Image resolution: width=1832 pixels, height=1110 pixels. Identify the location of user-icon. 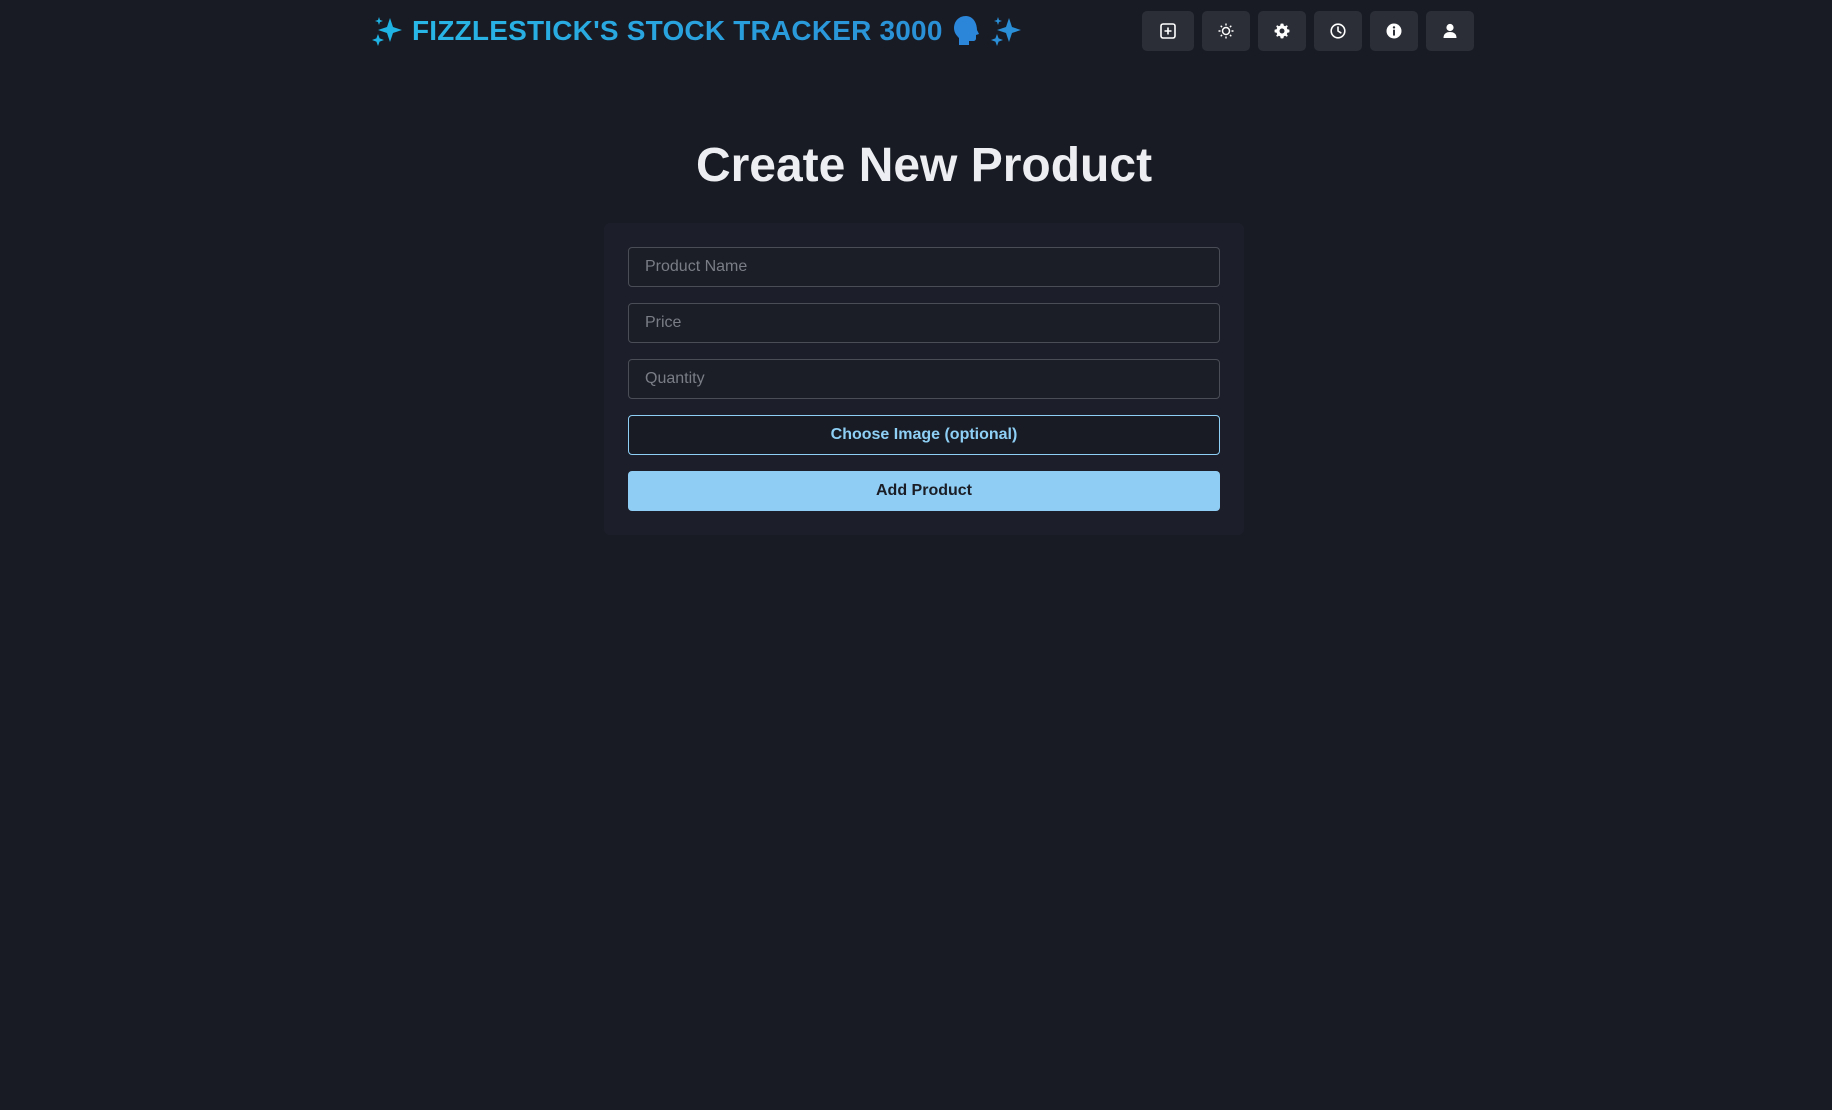
(1450, 30).